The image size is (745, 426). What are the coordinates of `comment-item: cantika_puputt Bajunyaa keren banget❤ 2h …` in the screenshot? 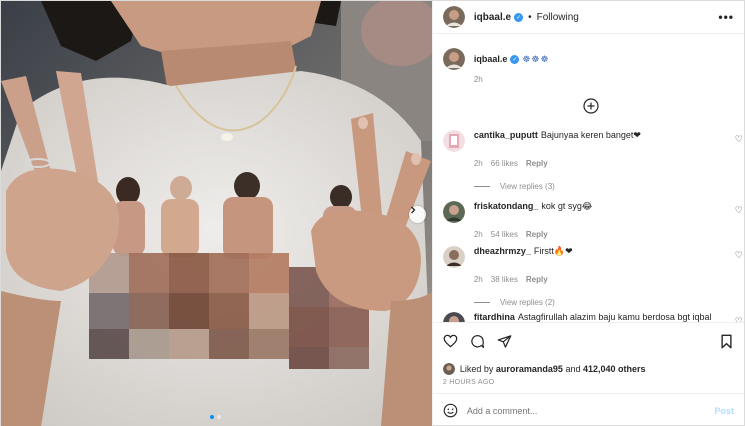 It's located at (592, 160).